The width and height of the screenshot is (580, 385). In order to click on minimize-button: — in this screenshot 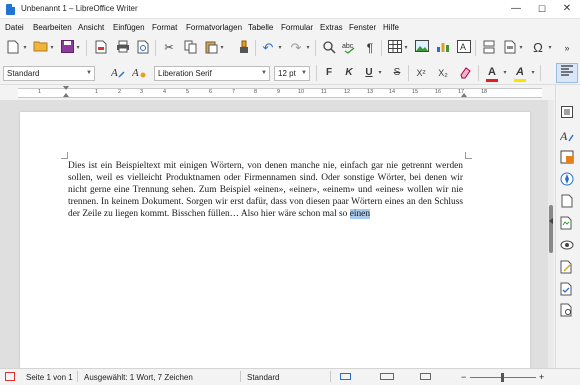, I will do `click(516, 9)`.